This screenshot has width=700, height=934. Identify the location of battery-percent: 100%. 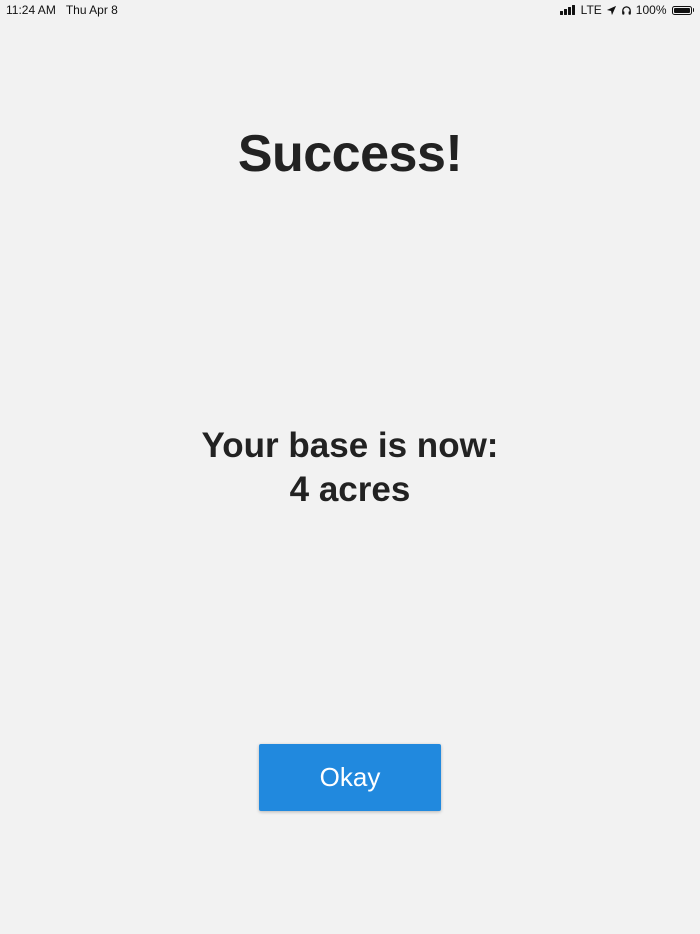
(651, 10).